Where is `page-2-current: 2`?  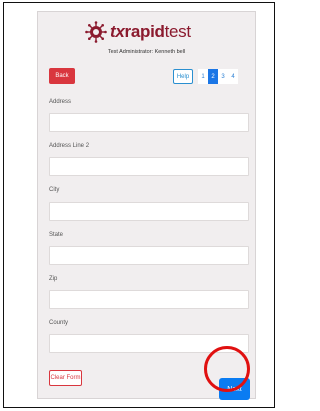 page-2-current: 2 is located at coordinates (213, 76).